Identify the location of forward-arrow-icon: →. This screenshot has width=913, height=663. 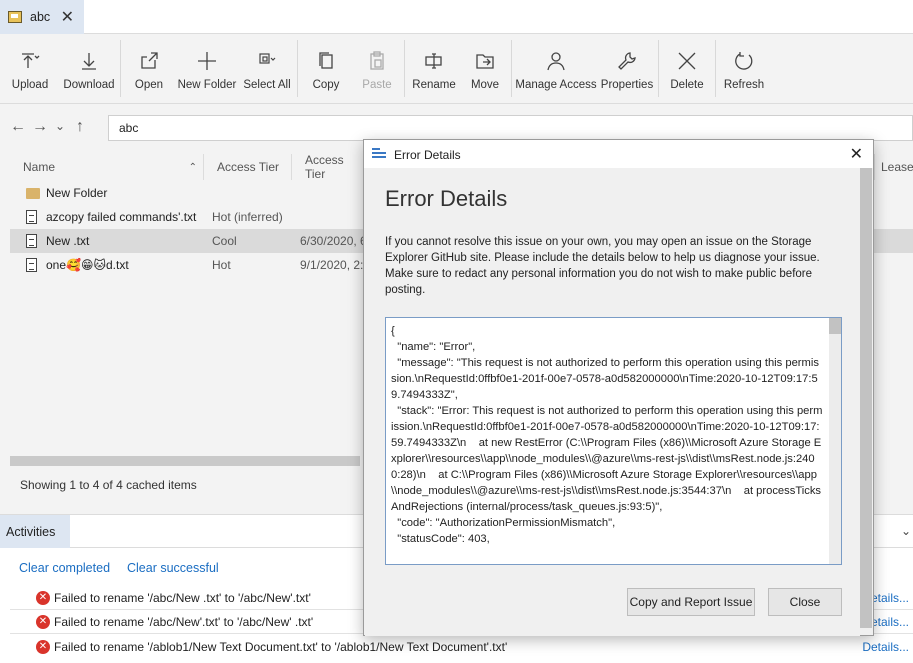
(40, 127).